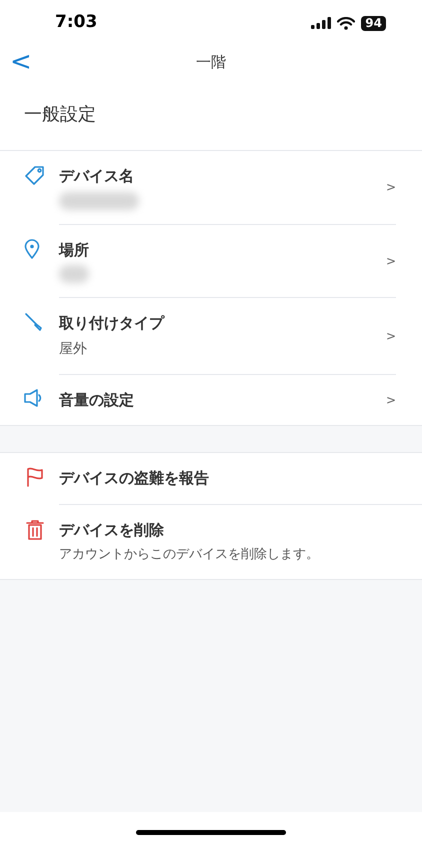 The width and height of the screenshot is (422, 844). What do you see at coordinates (34, 322) in the screenshot?
I see `screwdriver-icon` at bounding box center [34, 322].